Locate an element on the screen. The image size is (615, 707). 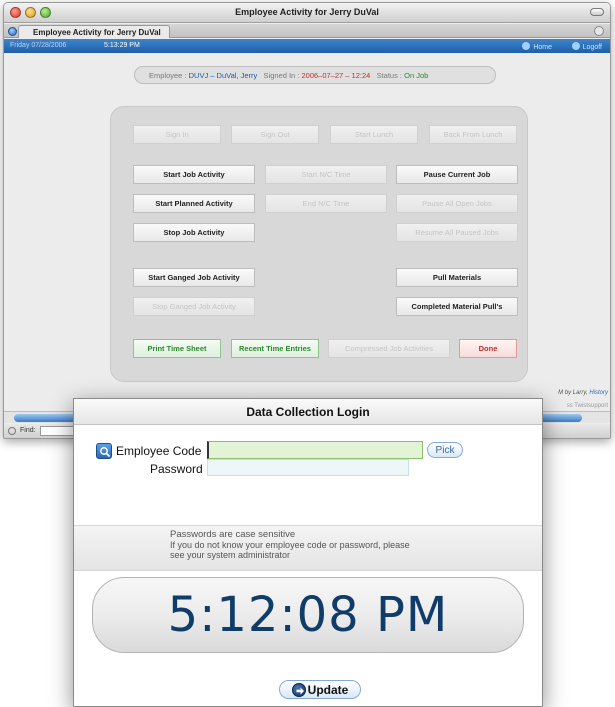
sign-out-button: Sign Out is located at coordinates (275, 134).